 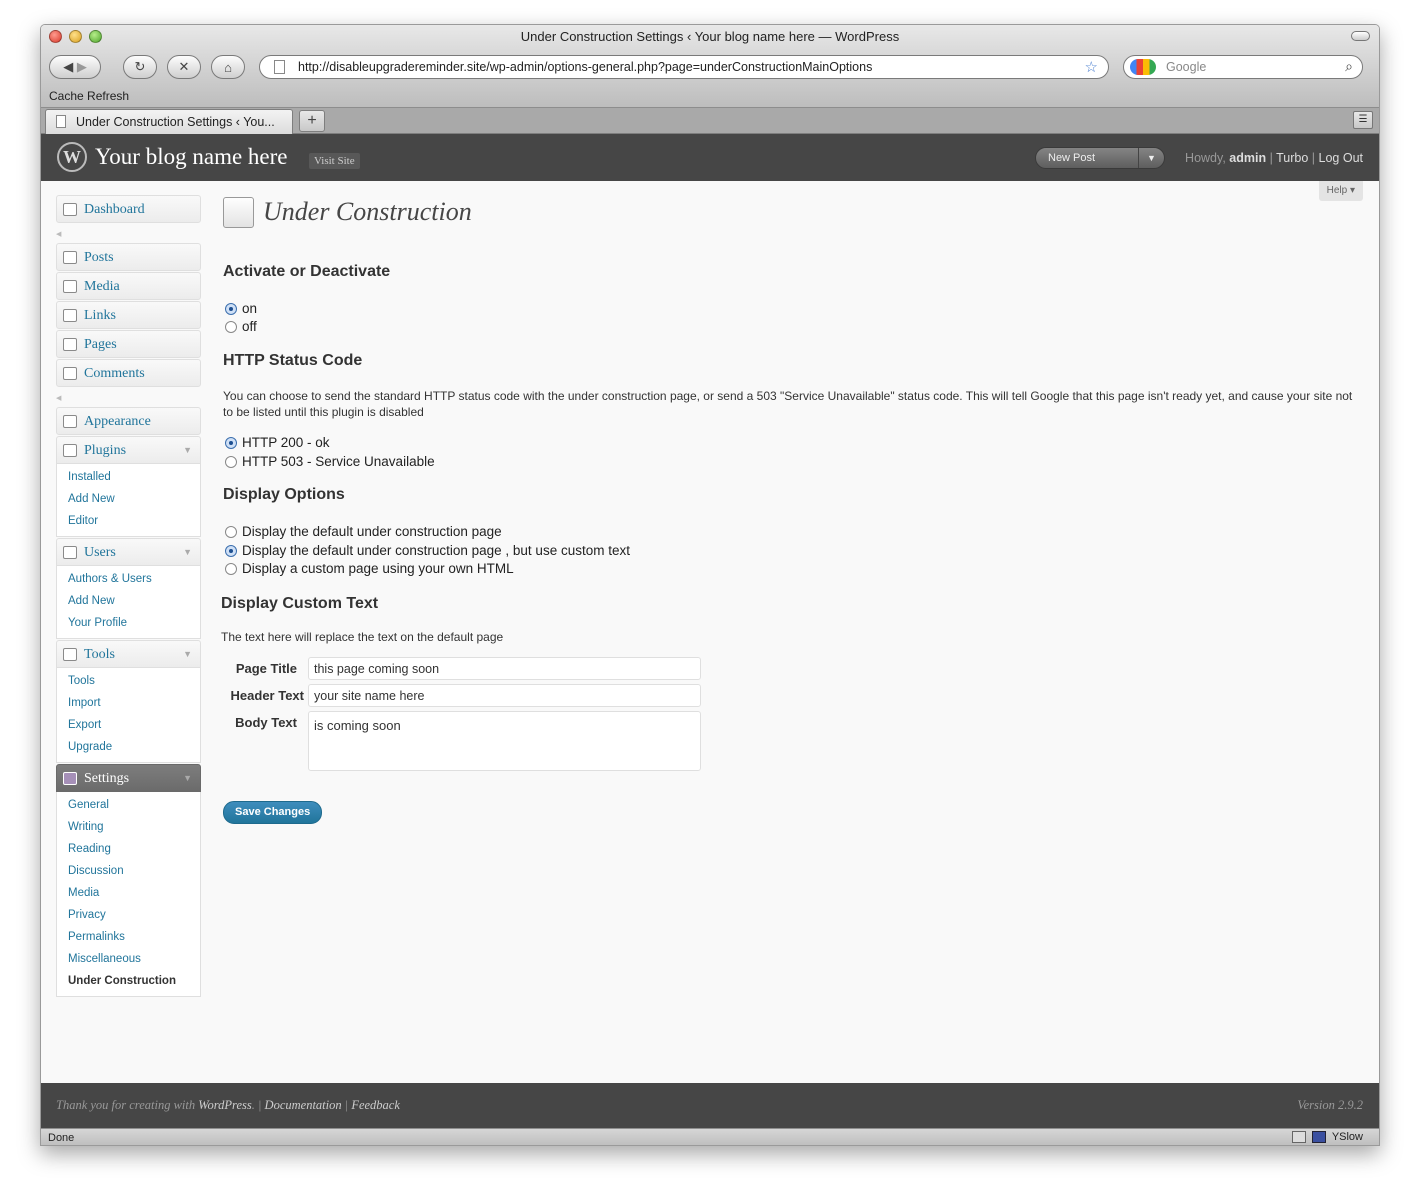 What do you see at coordinates (1186, 67) in the screenshot?
I see `search-placeholder: Google` at bounding box center [1186, 67].